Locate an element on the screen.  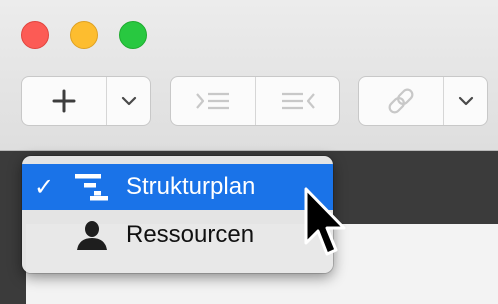
outdent-icon is located at coordinates (298, 101).